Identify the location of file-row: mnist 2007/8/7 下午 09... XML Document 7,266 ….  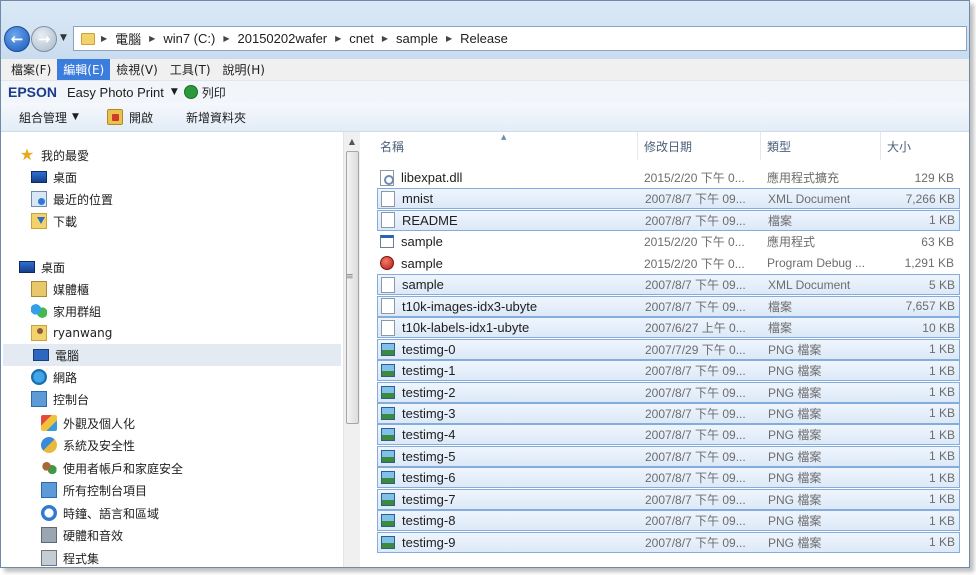
(668, 199).